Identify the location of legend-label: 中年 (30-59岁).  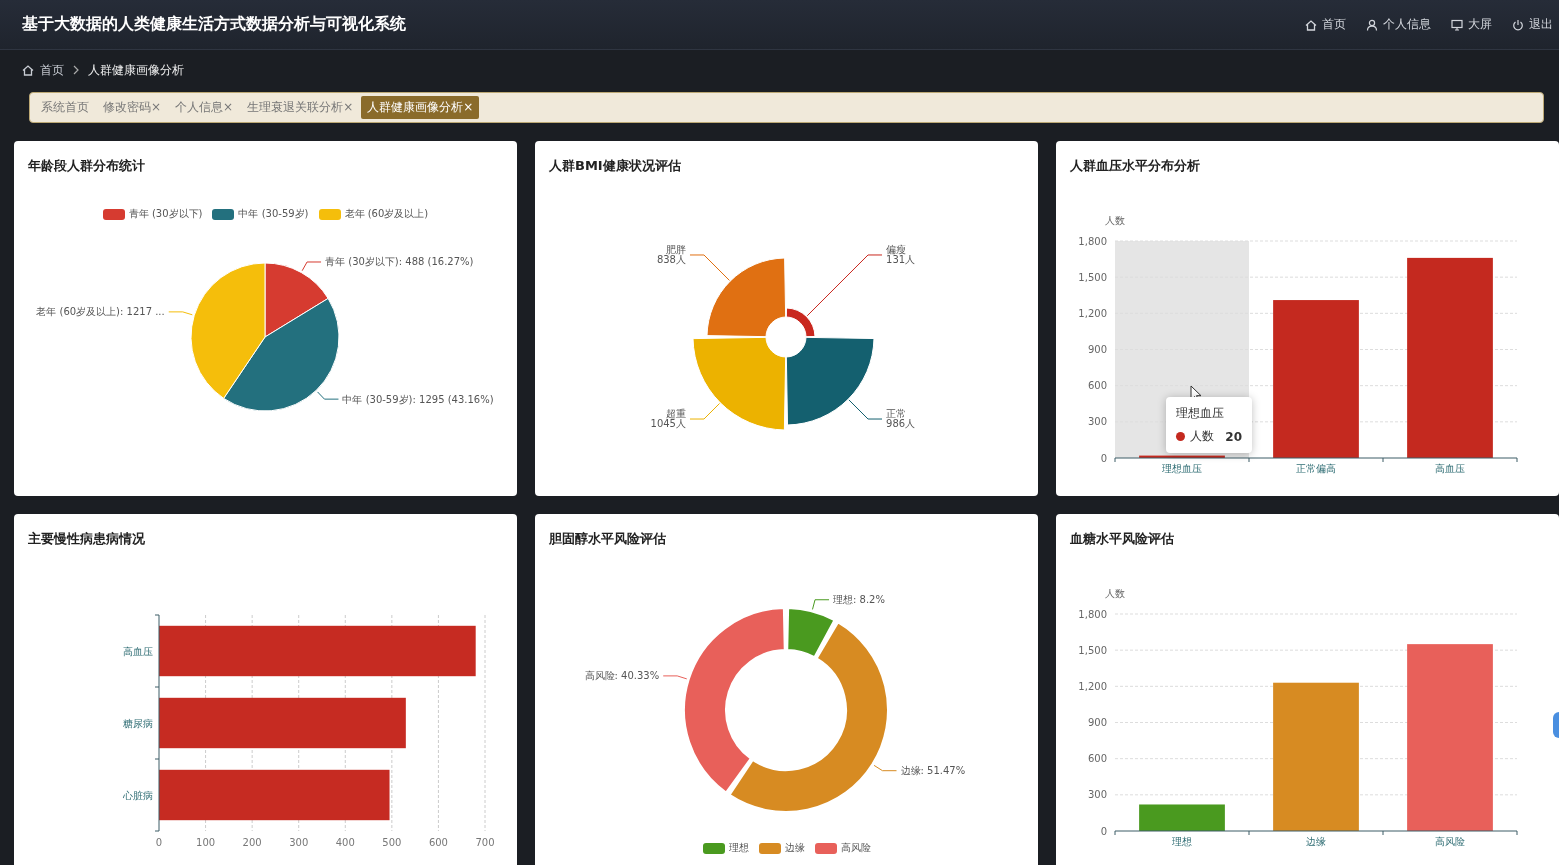
(273, 214).